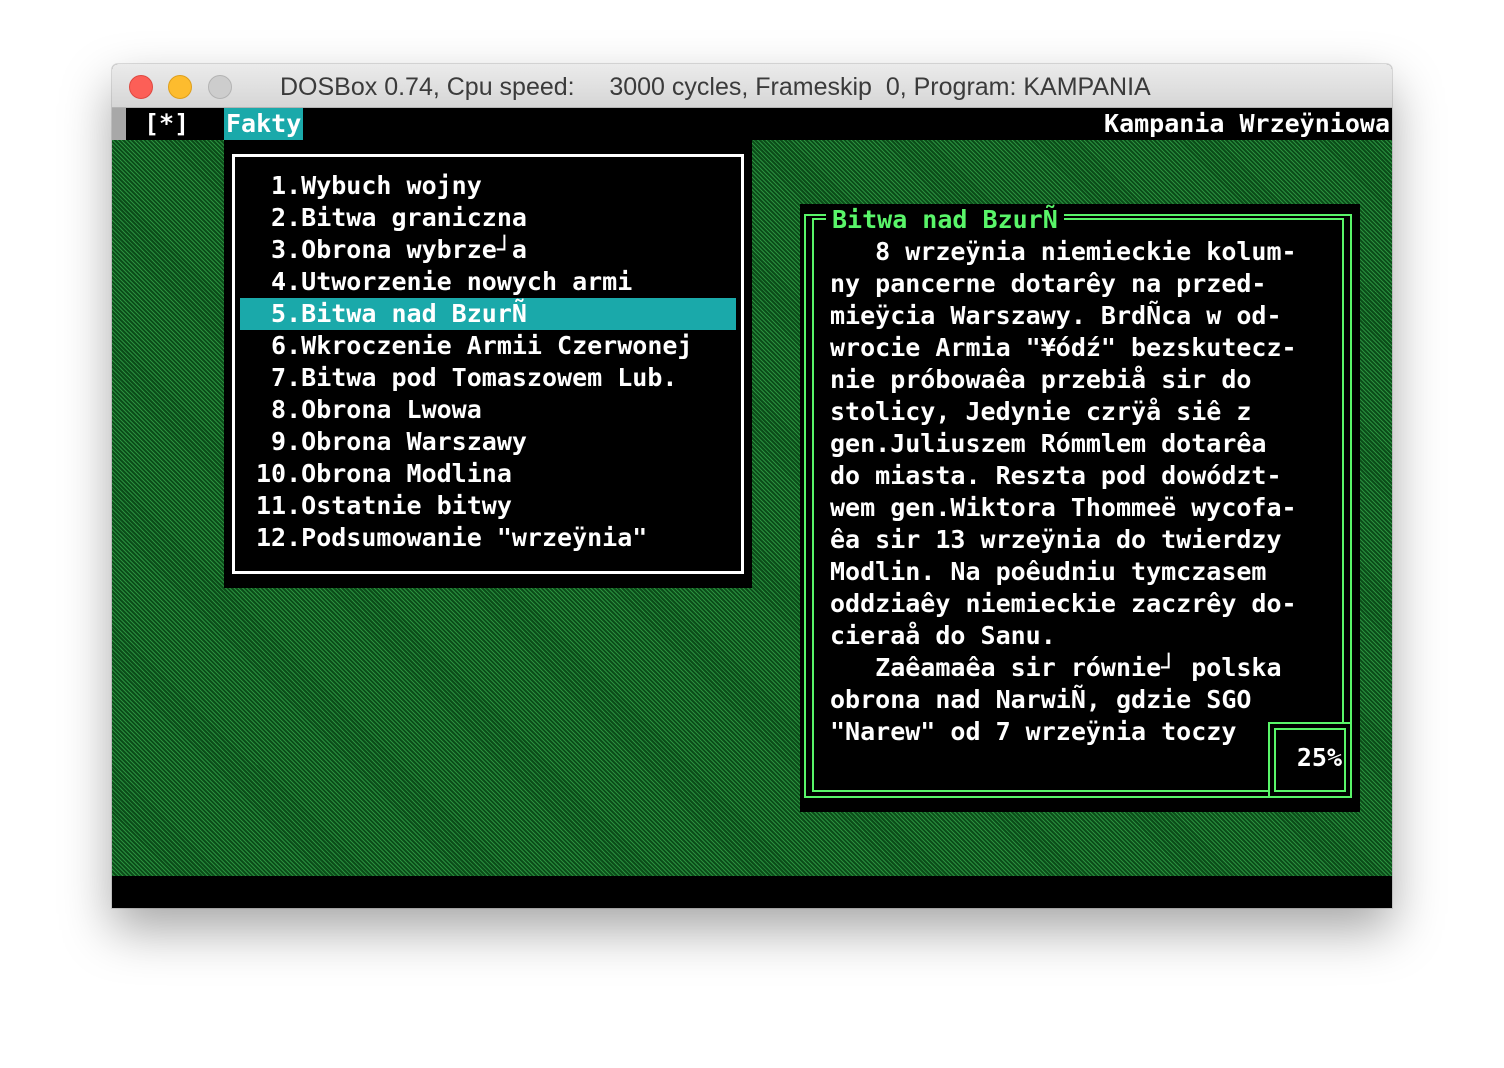 This screenshot has width=1504, height=1068. What do you see at coordinates (488, 410) in the screenshot?
I see `menu-item: 8.Obrona Lwowa` at bounding box center [488, 410].